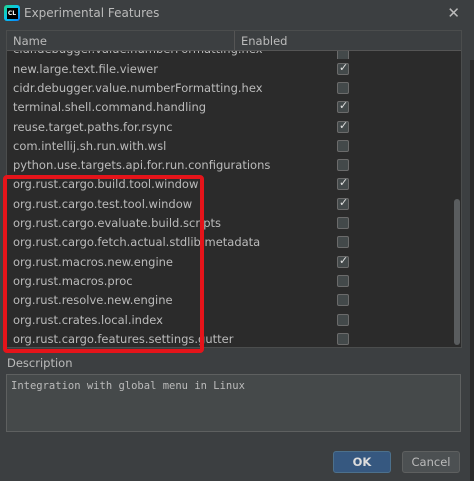 This screenshot has height=481, width=474. What do you see at coordinates (431, 462) in the screenshot?
I see `cancel-button: Cancel` at bounding box center [431, 462].